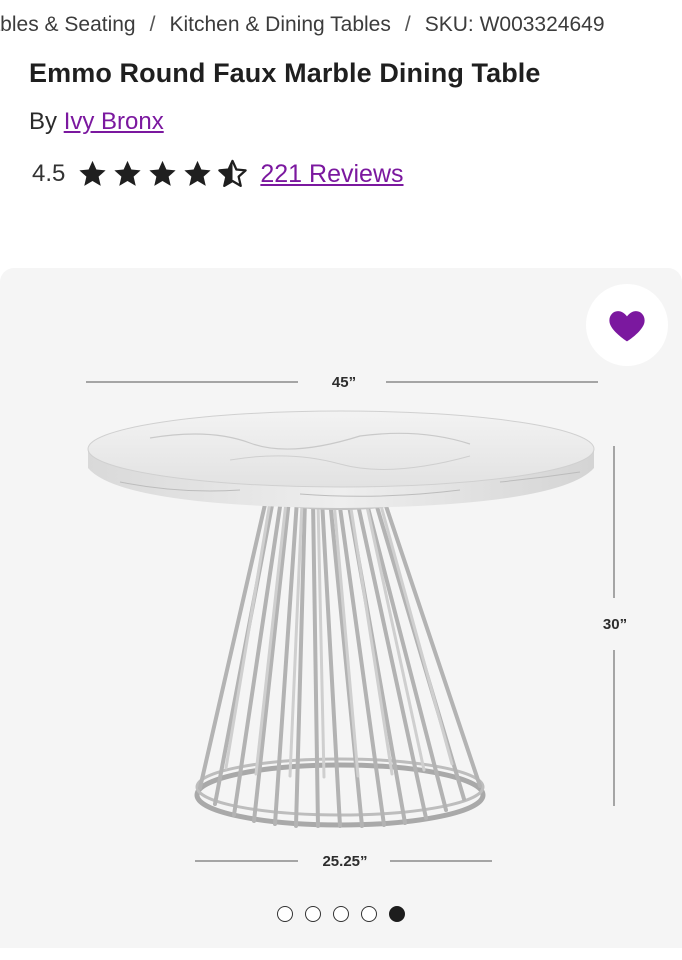  What do you see at coordinates (615, 624) in the screenshot?
I see `height-dimension-label: 30”` at bounding box center [615, 624].